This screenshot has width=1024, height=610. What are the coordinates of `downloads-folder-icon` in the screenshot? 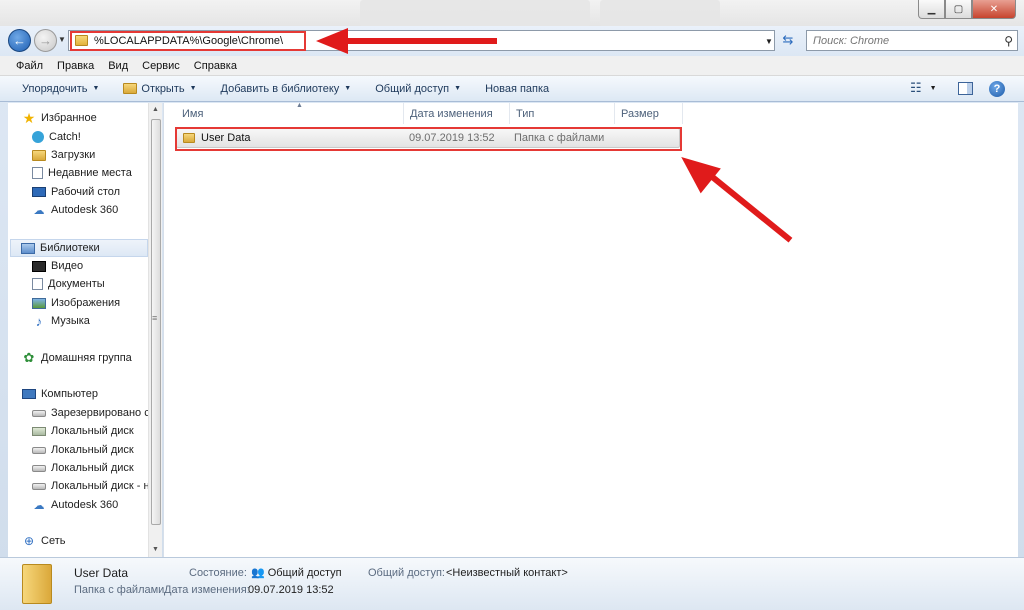 It's located at (39, 155).